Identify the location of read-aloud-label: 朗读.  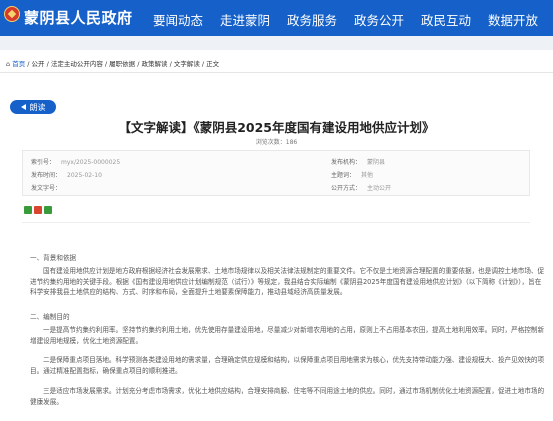
(37, 107).